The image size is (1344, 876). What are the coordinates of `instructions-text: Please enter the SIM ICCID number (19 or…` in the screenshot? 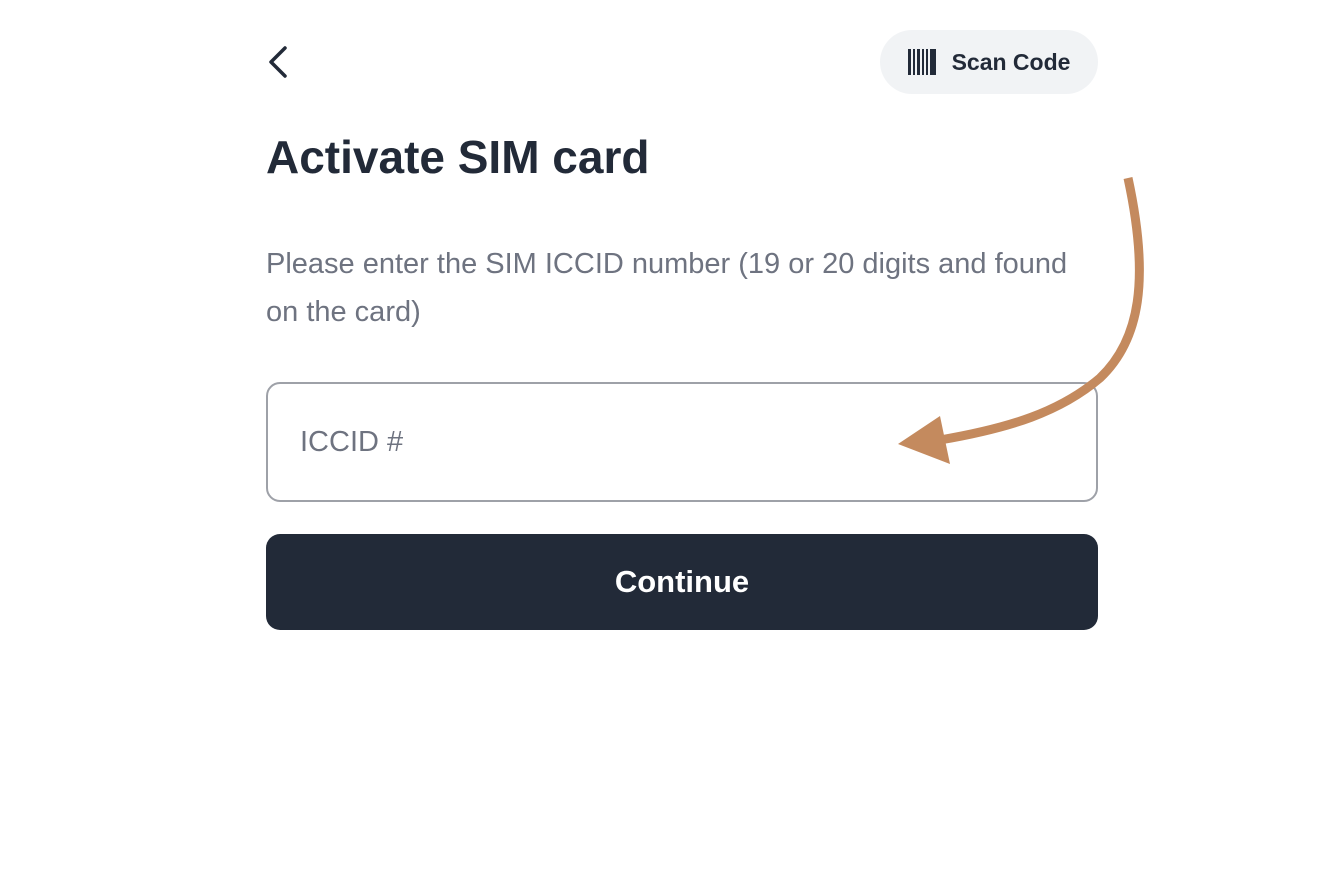 It's located at (667, 288).